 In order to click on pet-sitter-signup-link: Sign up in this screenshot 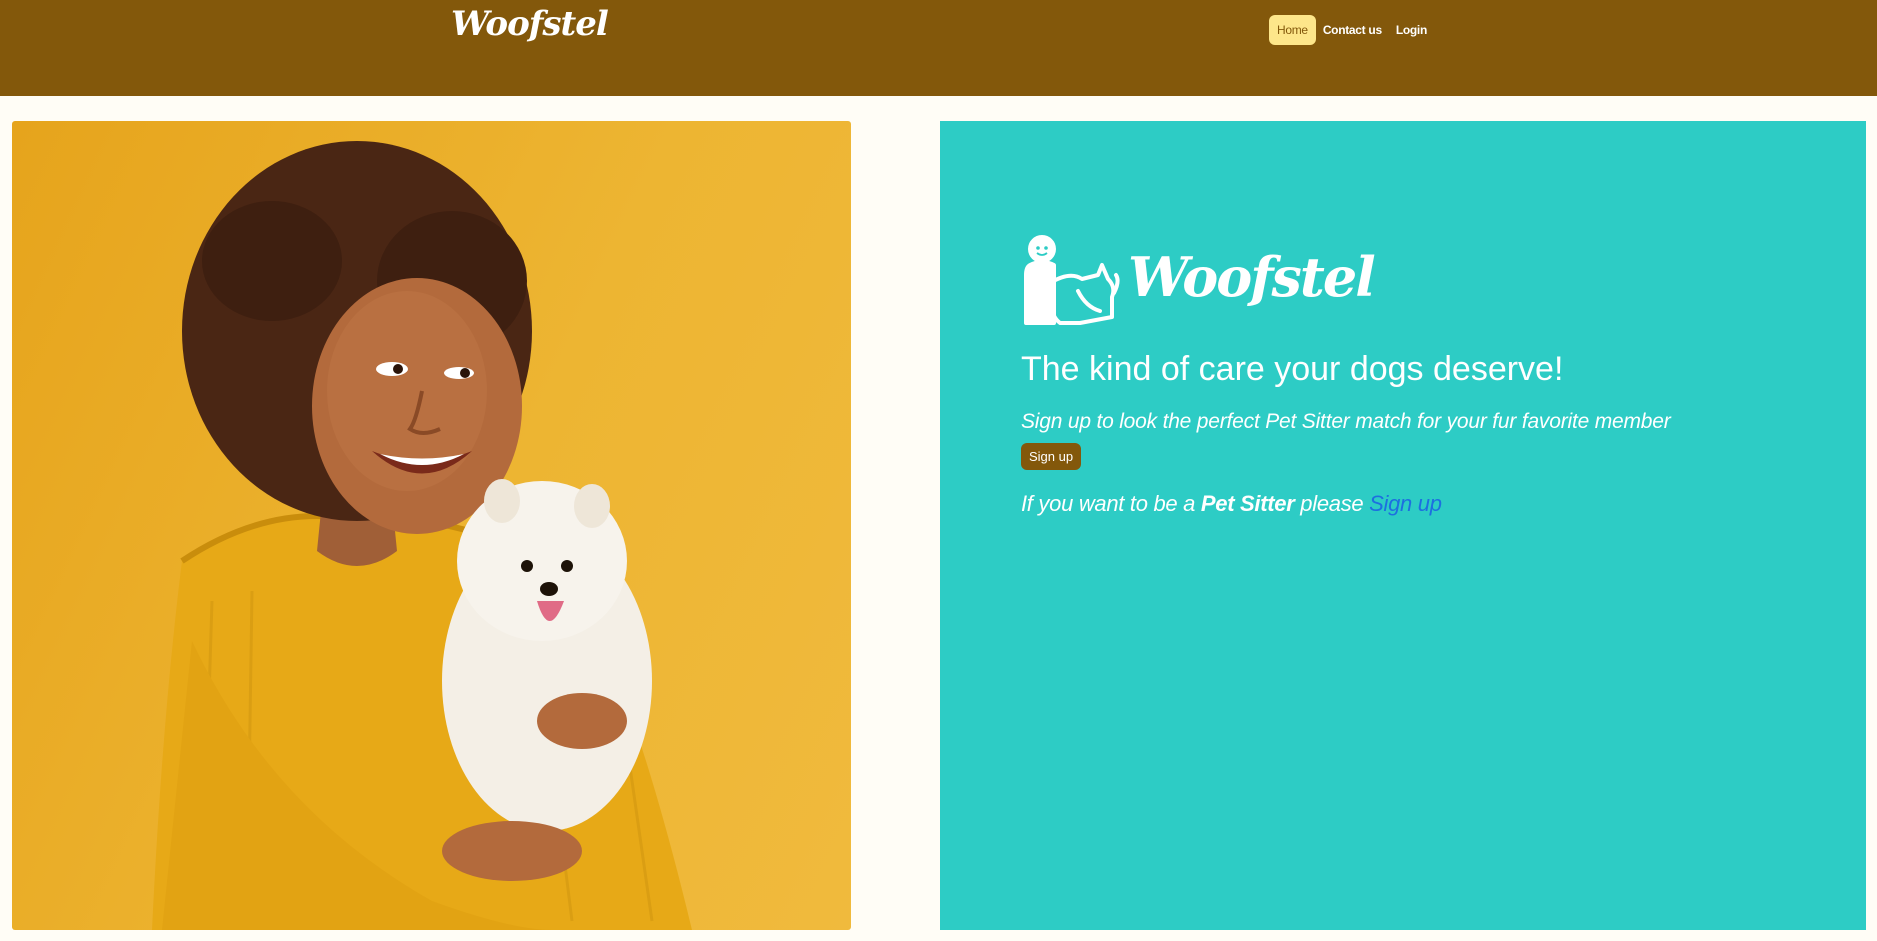, I will do `click(1405, 503)`.